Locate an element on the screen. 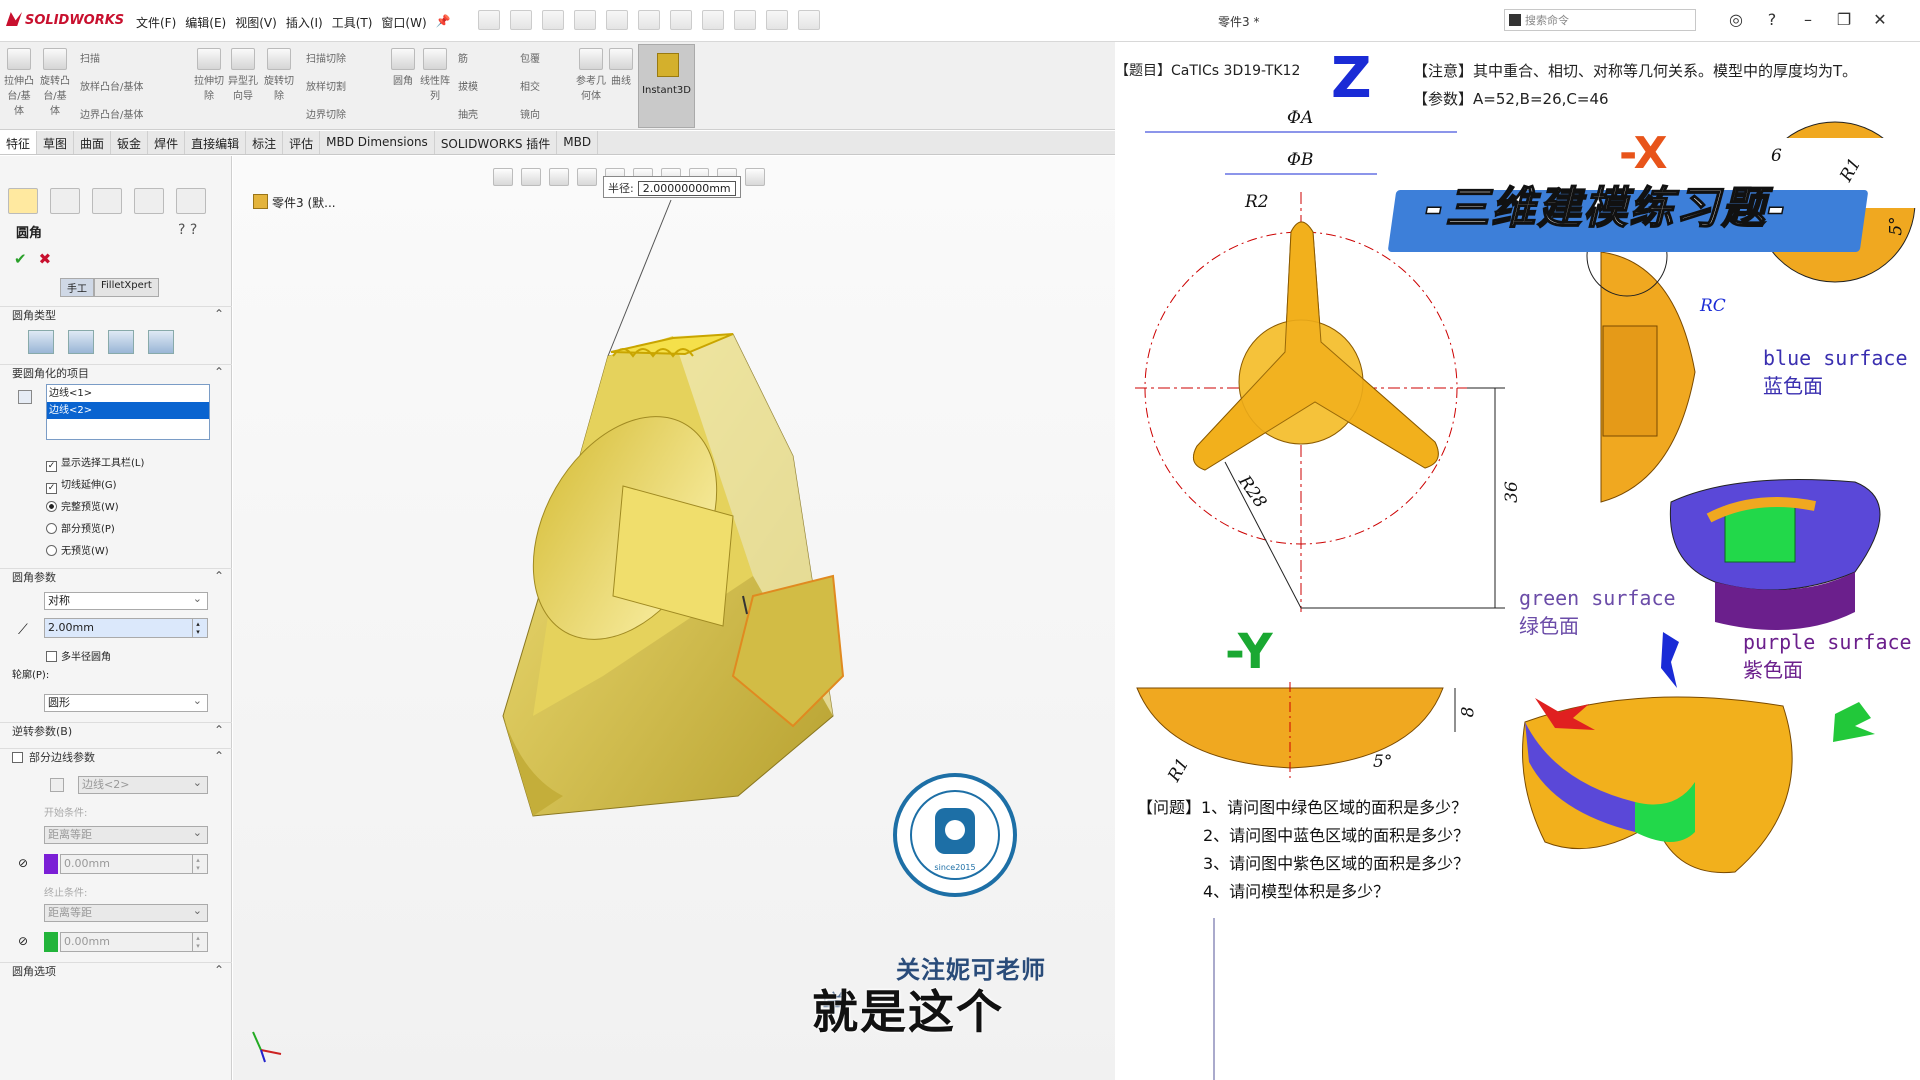  section-partial-edge-parameters: 部分边线参数 is located at coordinates (116, 757).